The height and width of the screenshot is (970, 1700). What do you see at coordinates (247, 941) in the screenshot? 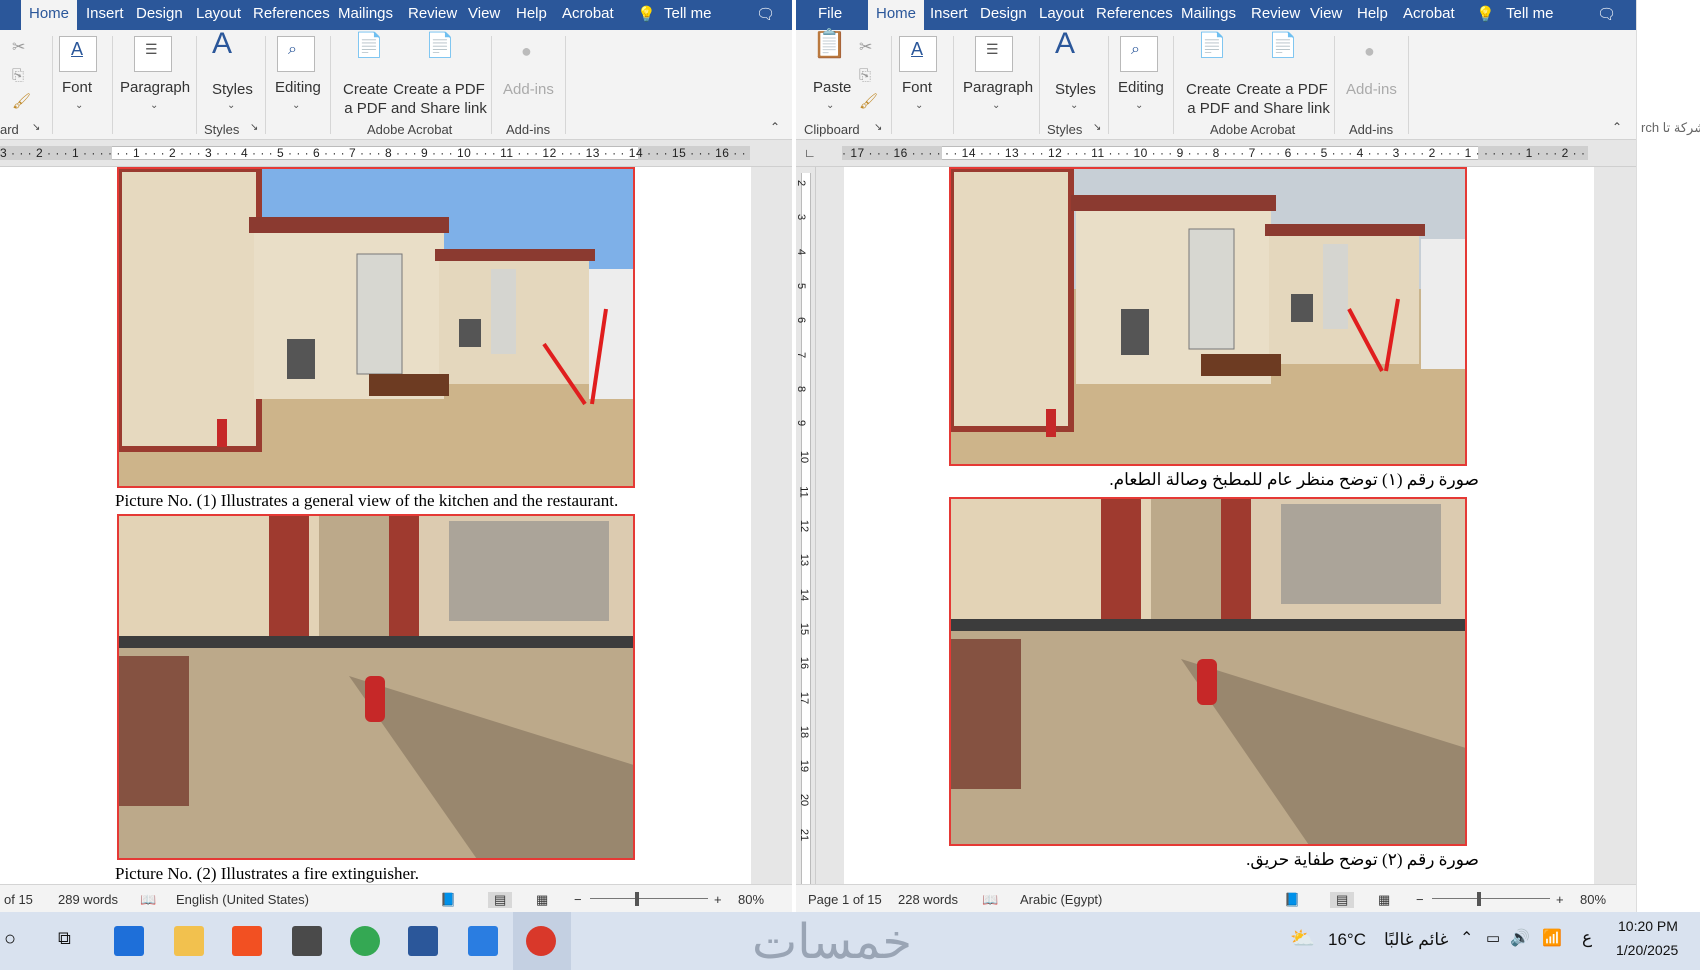
I see `store-icon` at bounding box center [247, 941].